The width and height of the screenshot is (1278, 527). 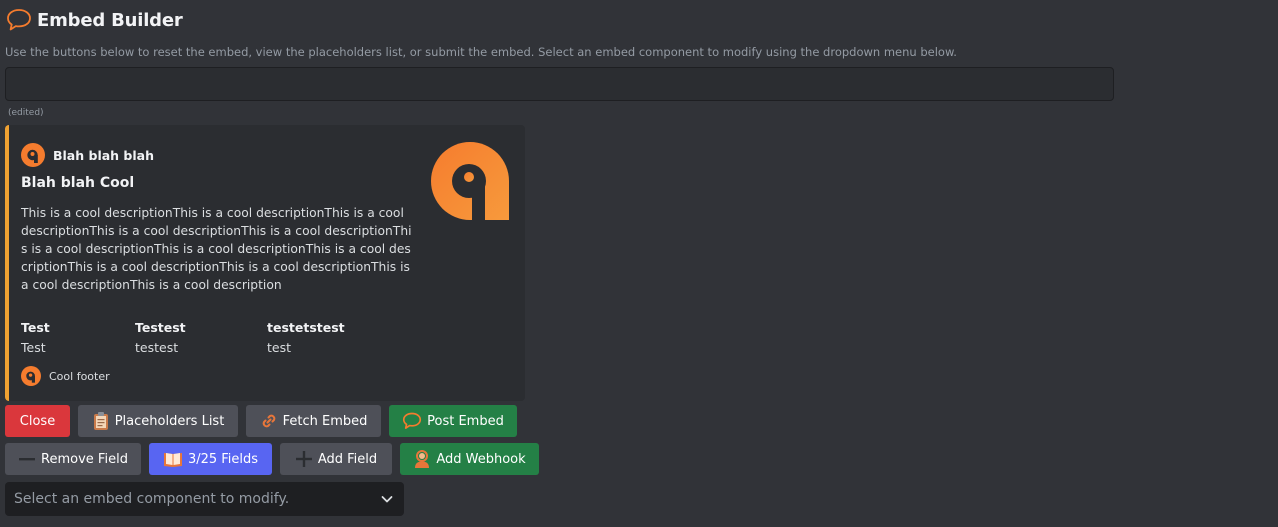 I want to click on embed-field: testetstest test, so click(x=337, y=338).